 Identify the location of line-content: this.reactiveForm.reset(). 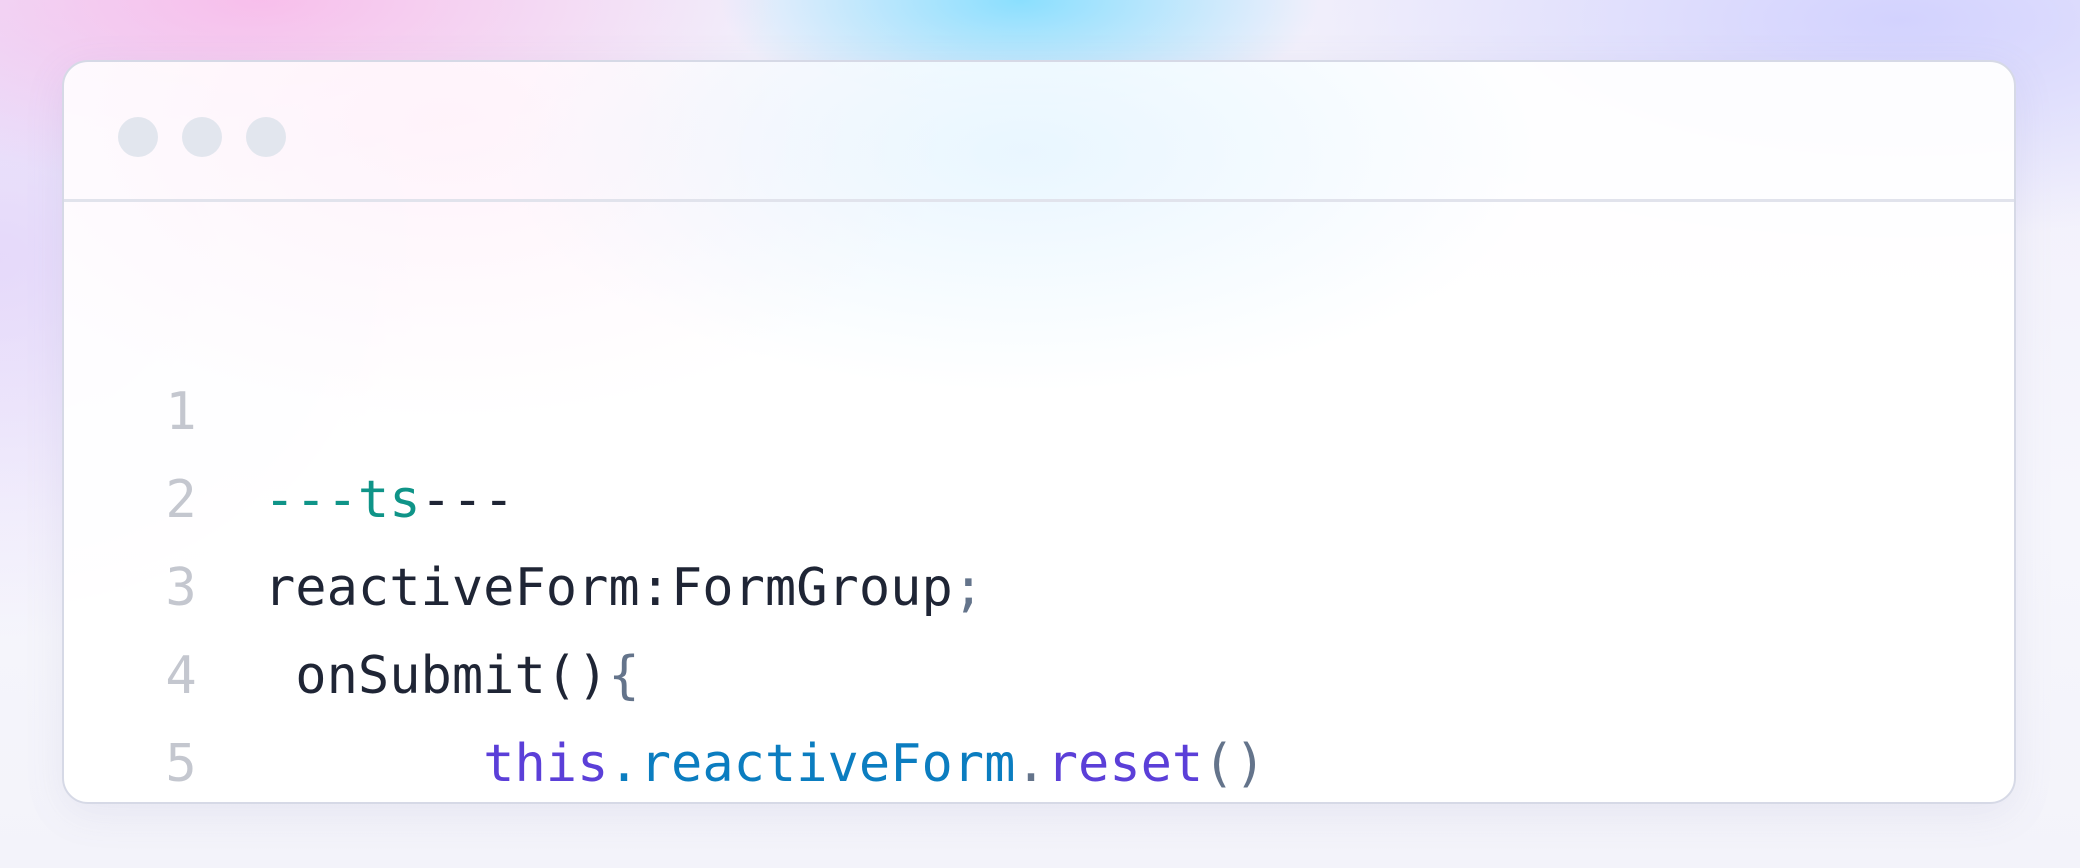
(765, 761).